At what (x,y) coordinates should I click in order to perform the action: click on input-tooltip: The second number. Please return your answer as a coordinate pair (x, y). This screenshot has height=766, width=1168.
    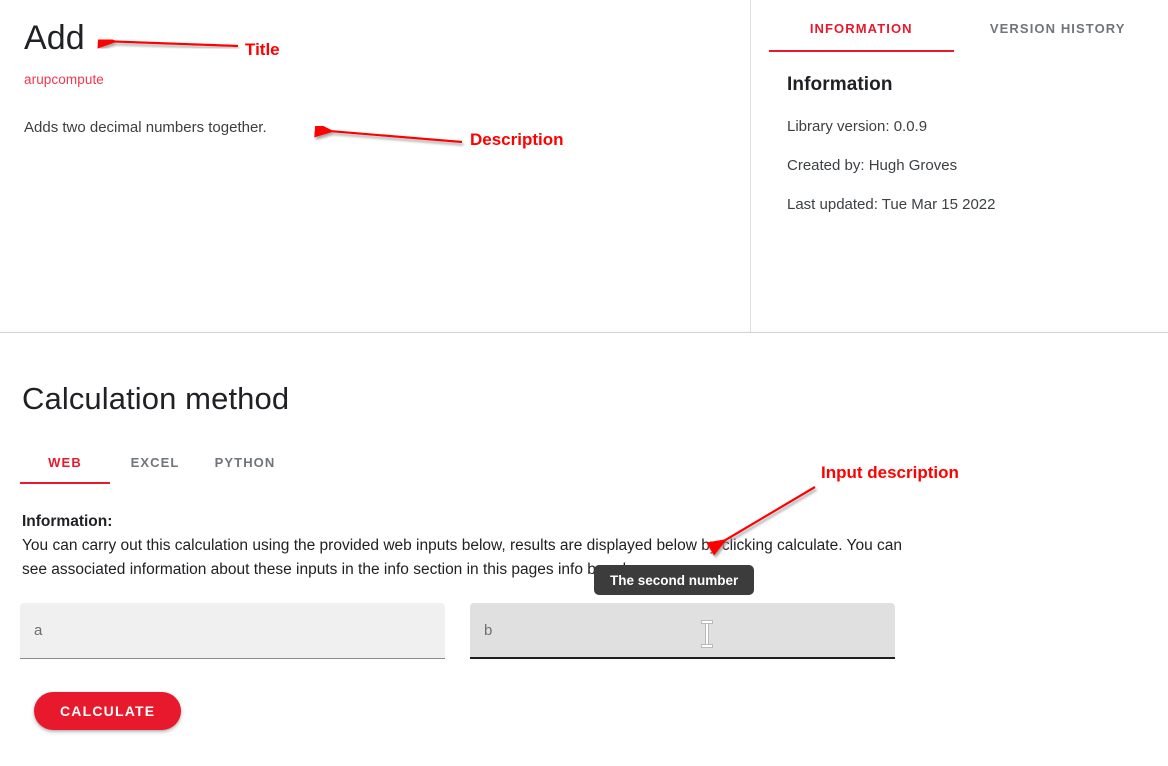
    Looking at the image, I should click on (674, 580).